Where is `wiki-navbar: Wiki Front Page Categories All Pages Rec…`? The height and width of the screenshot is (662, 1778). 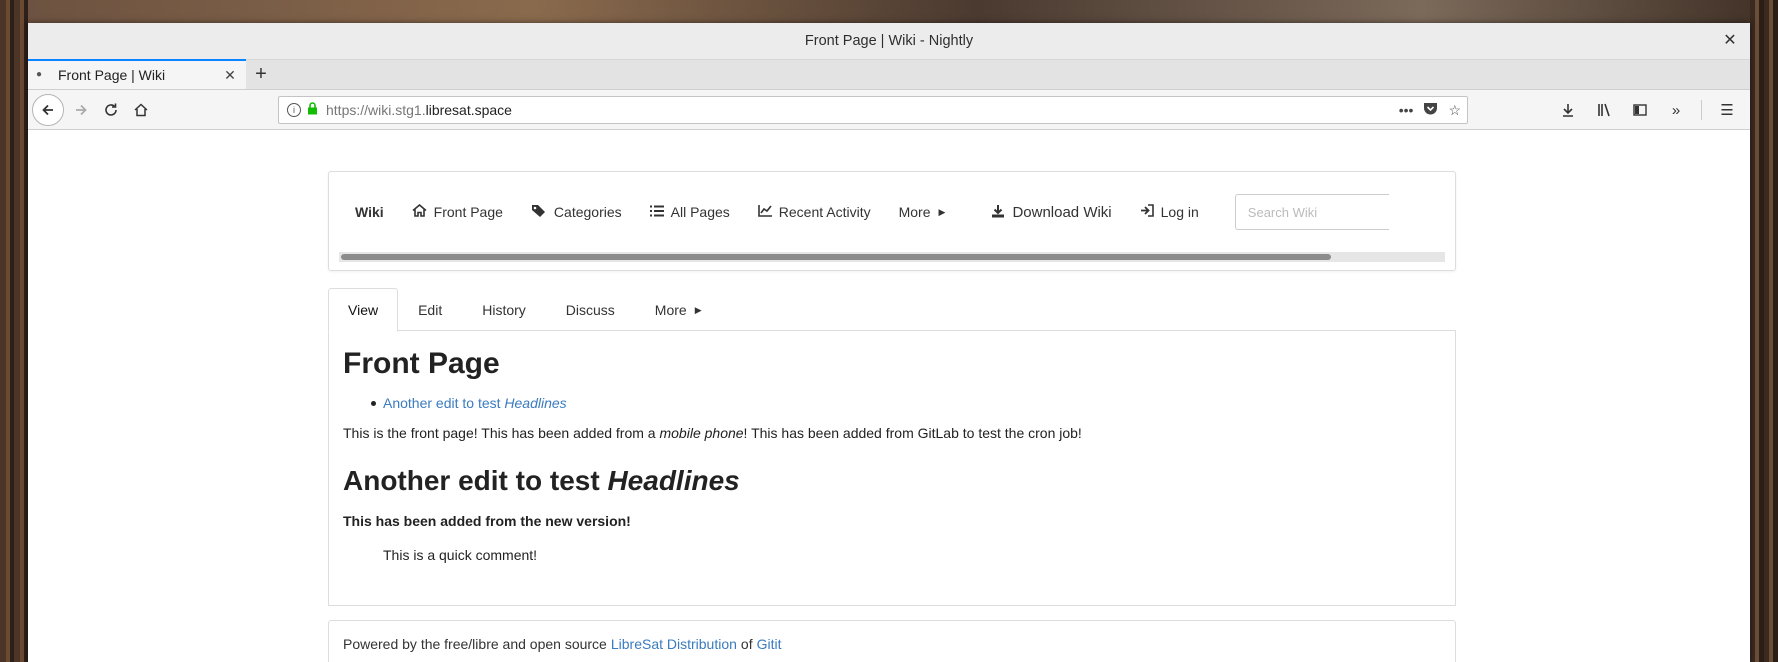
wiki-navbar: Wiki Front Page Categories All Pages Rec… is located at coordinates (892, 221).